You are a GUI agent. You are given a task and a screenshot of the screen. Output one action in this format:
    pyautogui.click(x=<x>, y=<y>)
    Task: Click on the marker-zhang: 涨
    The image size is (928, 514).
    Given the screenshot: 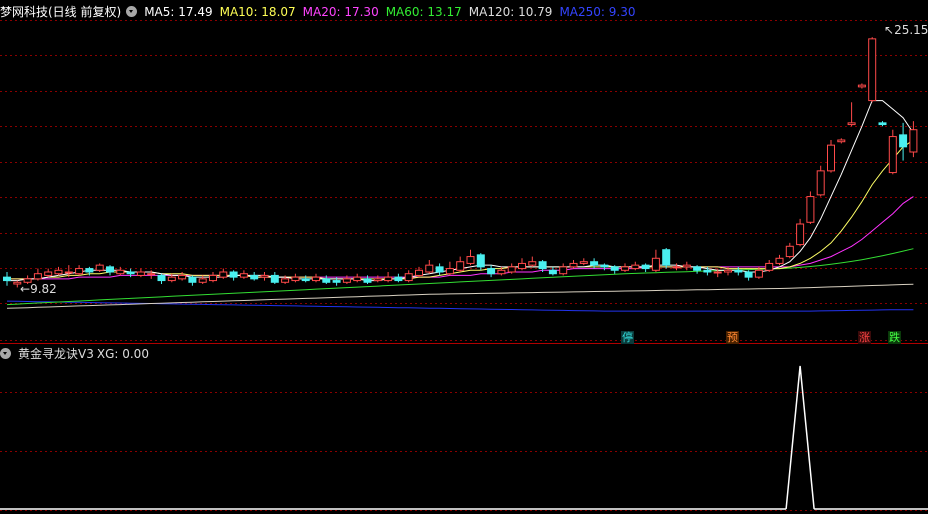 What is the action you would take?
    pyautogui.click(x=864, y=337)
    